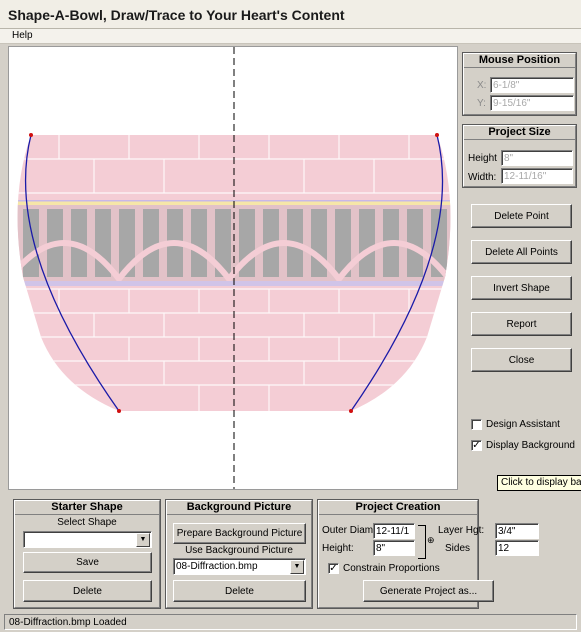 The height and width of the screenshot is (632, 581). What do you see at coordinates (476, 445) in the screenshot?
I see `display-background-checkbox: ✓` at bounding box center [476, 445].